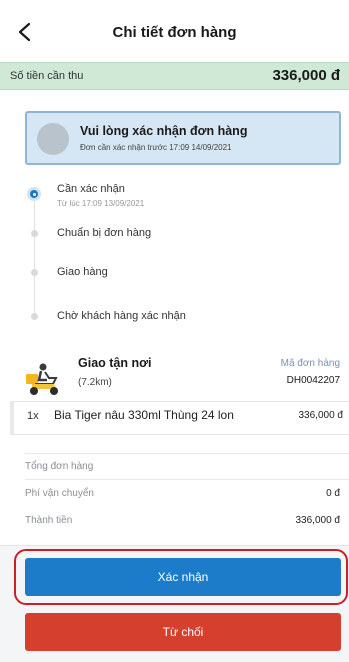 Image resolution: width=349 pixels, height=662 pixels. Describe the element at coordinates (183, 577) in the screenshot. I see `confirm-button: Xác nhận` at that location.